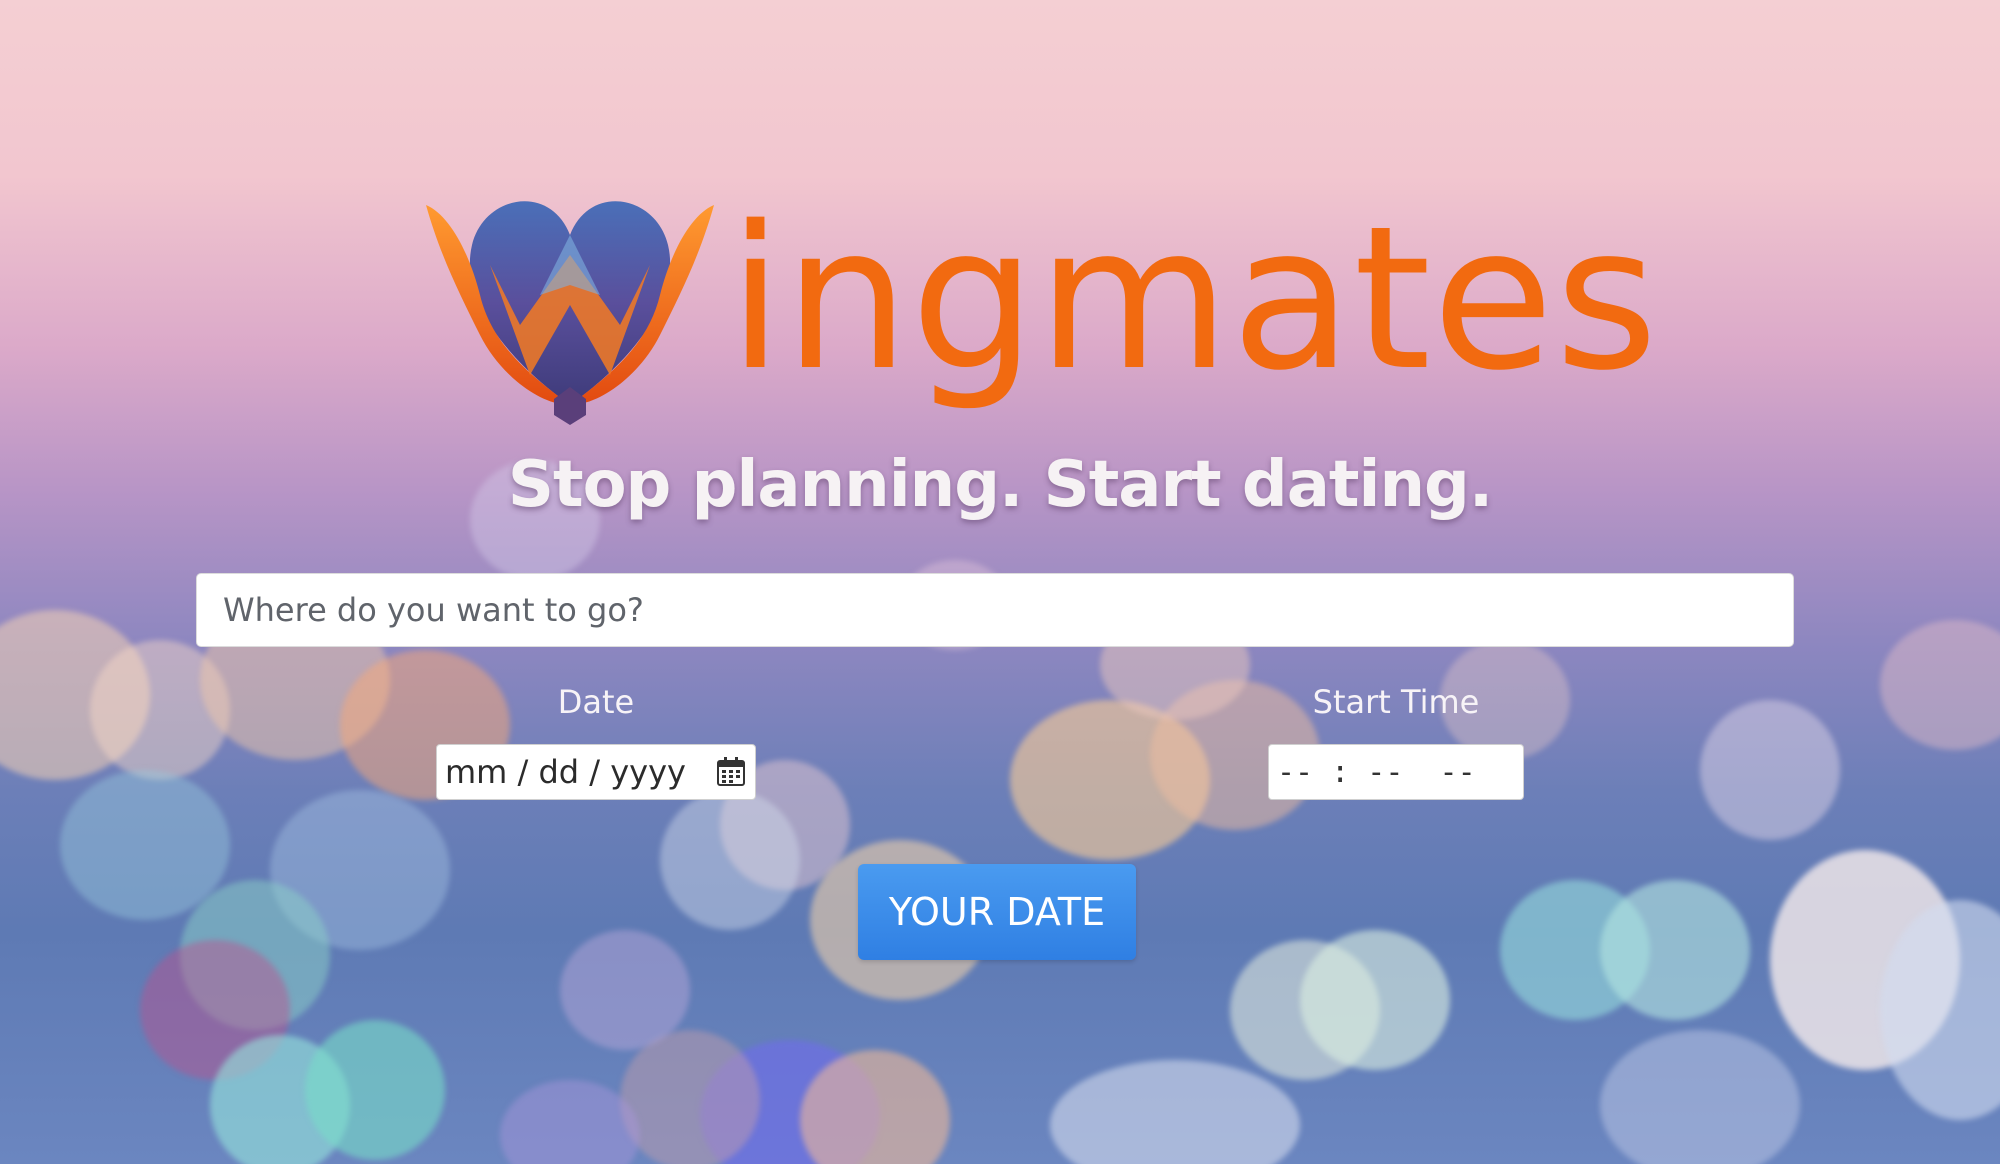 Image resolution: width=2000 pixels, height=1164 pixels. Describe the element at coordinates (1376, 772) in the screenshot. I see `time-placeholder: -- : -- --` at that location.